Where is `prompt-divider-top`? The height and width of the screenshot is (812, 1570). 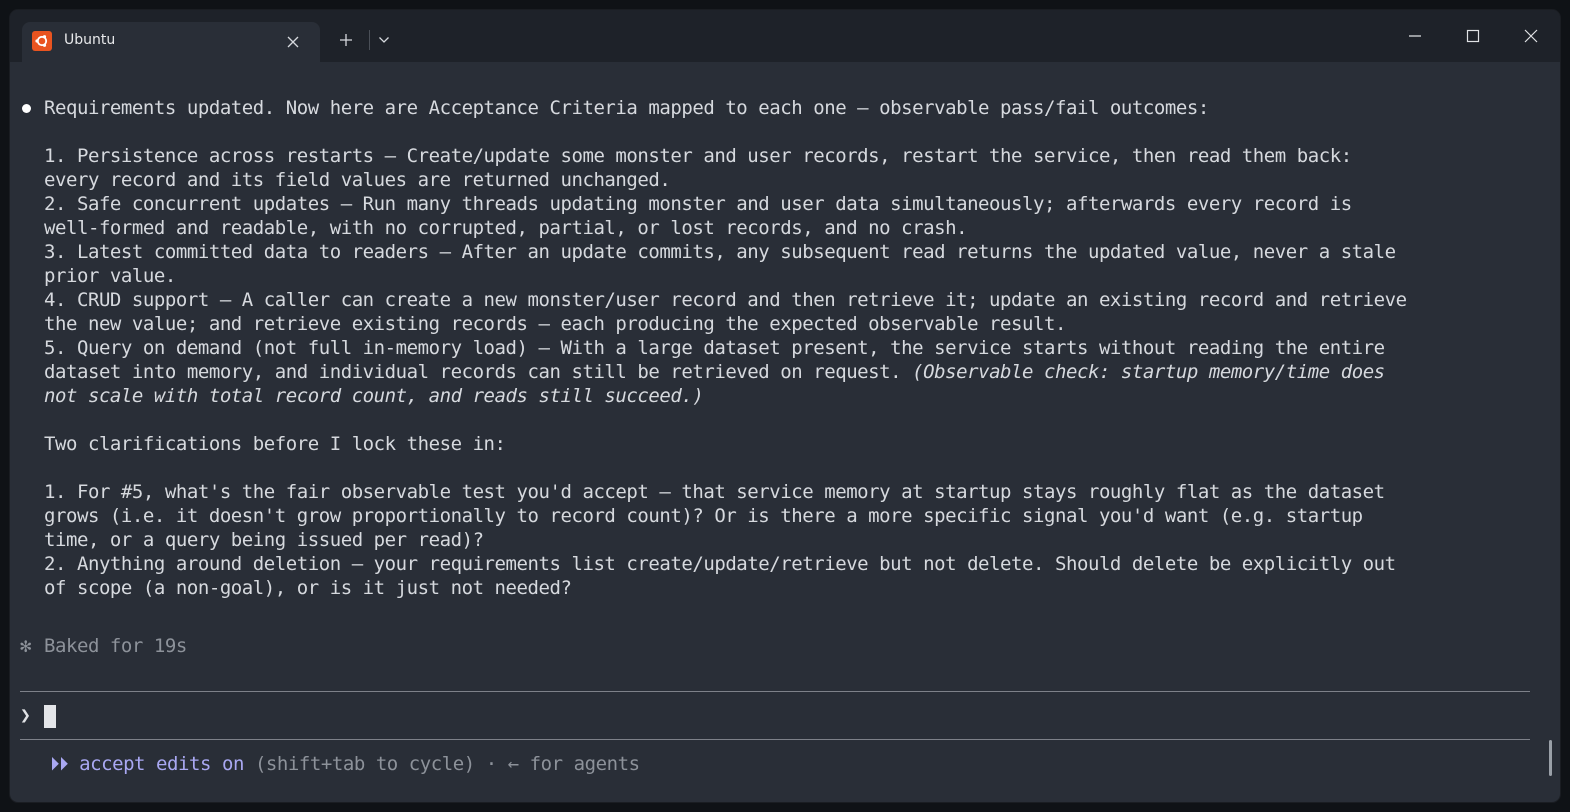
prompt-divider-top is located at coordinates (775, 691).